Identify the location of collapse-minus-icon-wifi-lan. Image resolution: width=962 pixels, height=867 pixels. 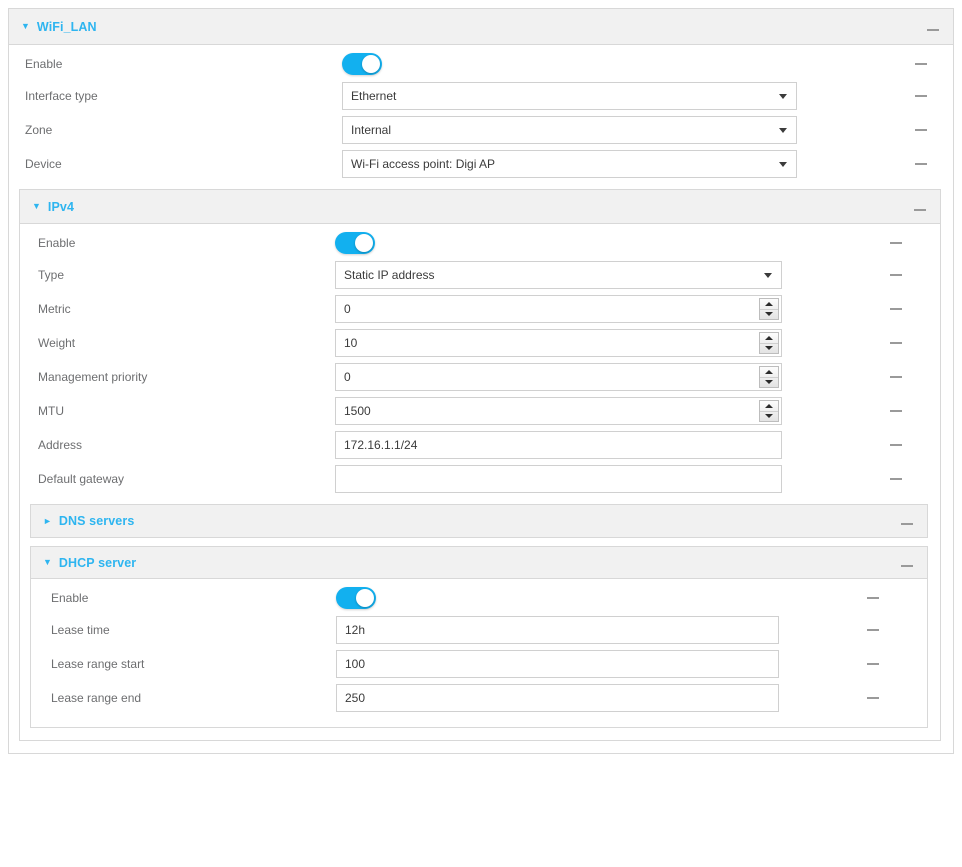
(933, 27).